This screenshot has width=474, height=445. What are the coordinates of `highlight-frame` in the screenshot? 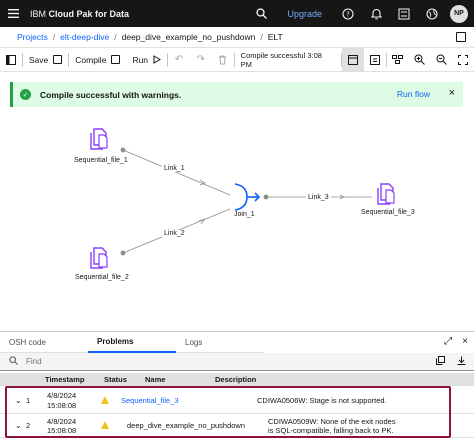 It's located at (228, 412).